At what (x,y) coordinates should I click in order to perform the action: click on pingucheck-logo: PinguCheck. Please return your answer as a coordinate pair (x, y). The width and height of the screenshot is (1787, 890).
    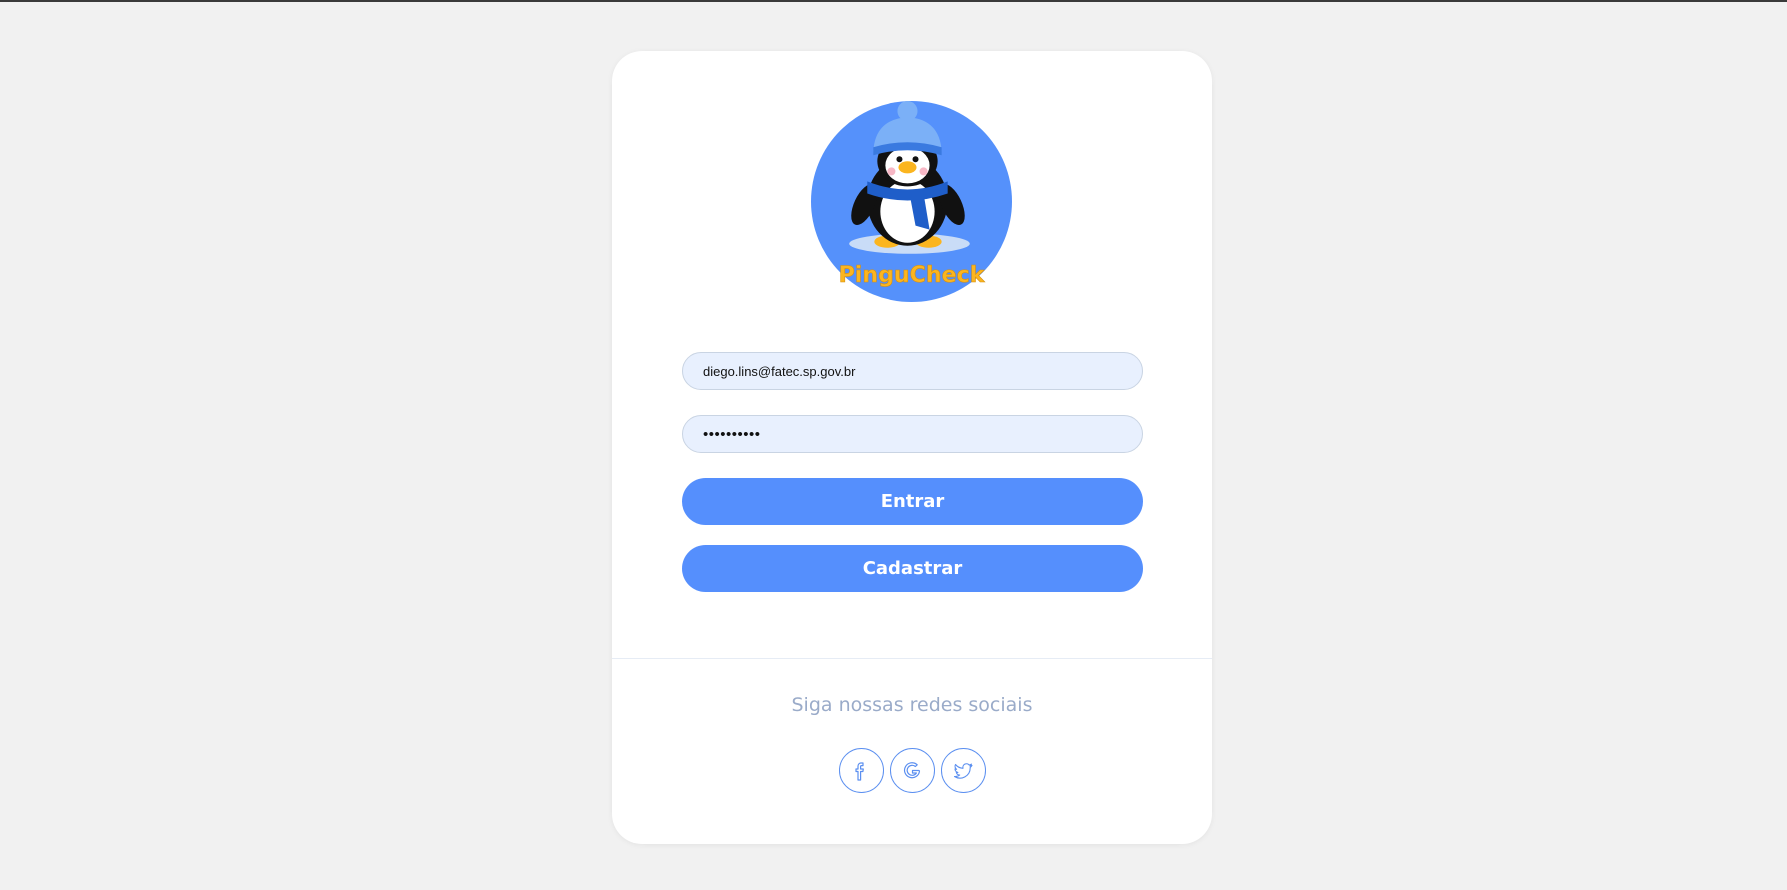
    Looking at the image, I should click on (911, 201).